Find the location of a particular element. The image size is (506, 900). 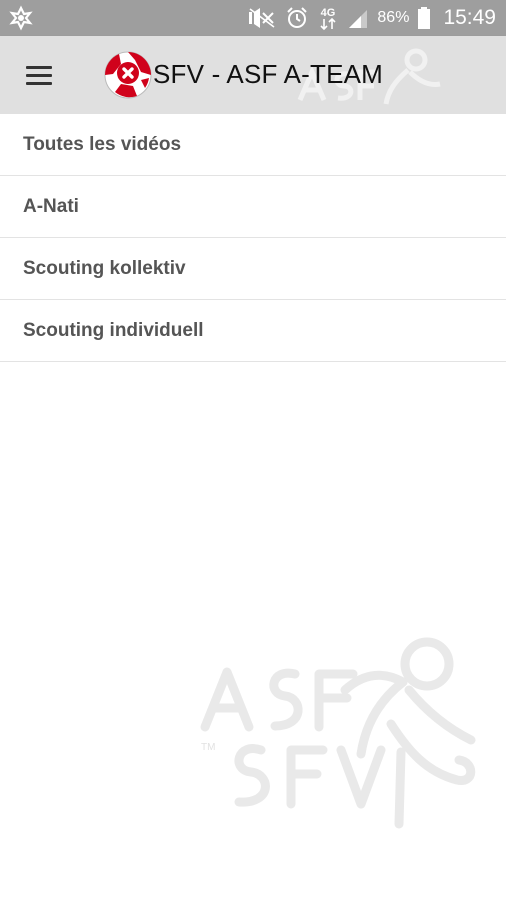

signal-icon is located at coordinates (358, 19).